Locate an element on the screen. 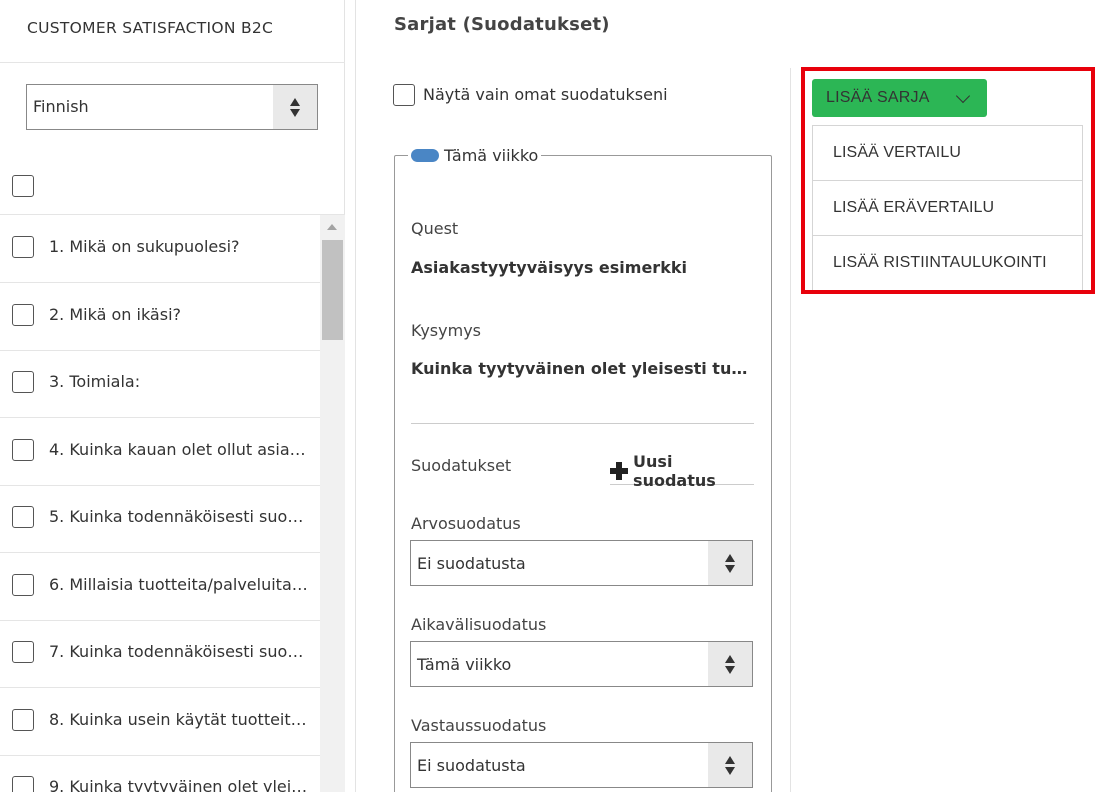  rating-filter-select: Ei suodatusta is located at coordinates (581, 563).